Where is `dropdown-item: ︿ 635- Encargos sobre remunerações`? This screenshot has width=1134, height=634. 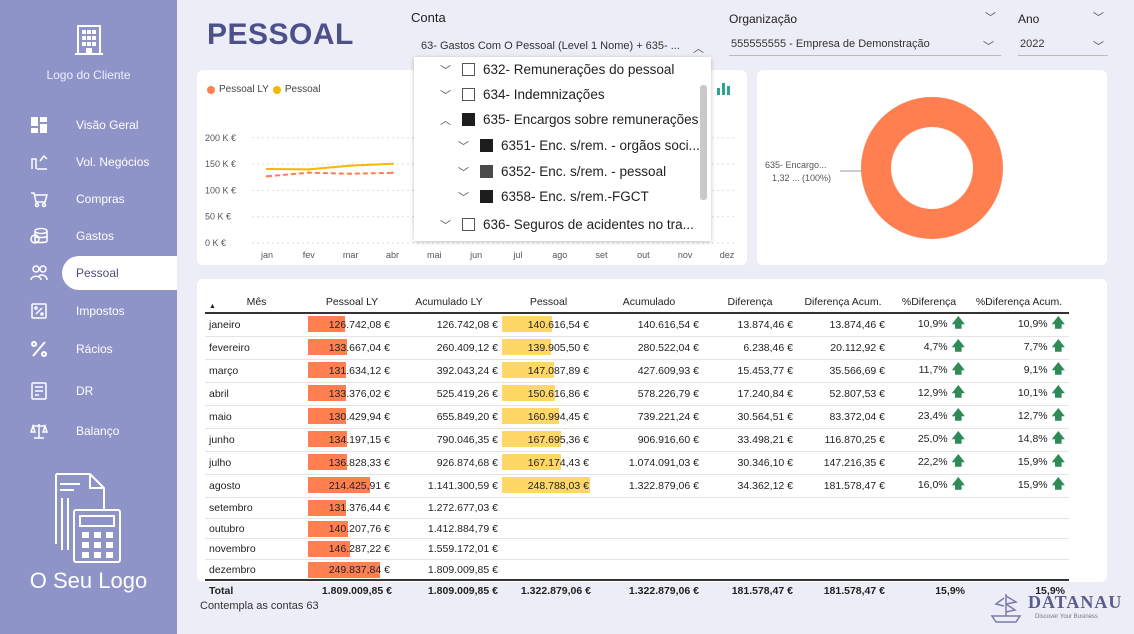
dropdown-item: ︿ 635- Encargos sobre remunerações is located at coordinates (569, 119).